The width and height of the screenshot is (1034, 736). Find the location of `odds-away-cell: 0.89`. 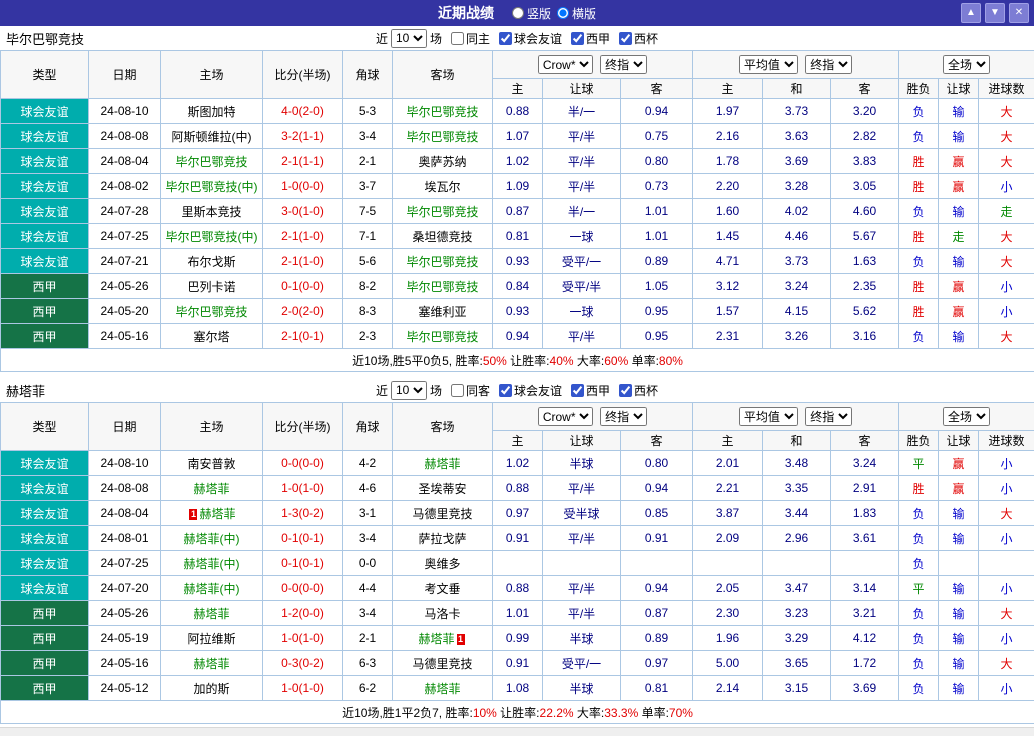

odds-away-cell: 0.89 is located at coordinates (657, 261).